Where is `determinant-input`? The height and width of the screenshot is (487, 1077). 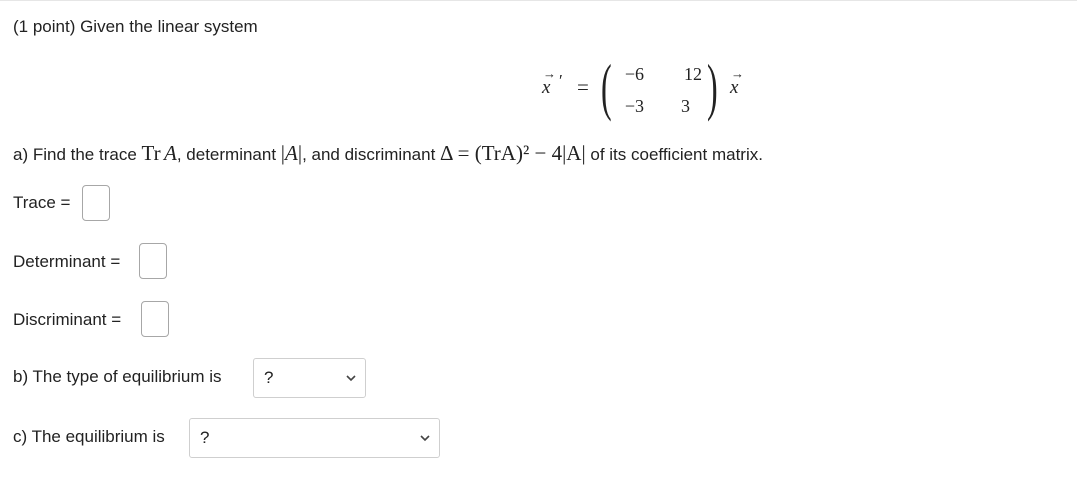 determinant-input is located at coordinates (153, 261).